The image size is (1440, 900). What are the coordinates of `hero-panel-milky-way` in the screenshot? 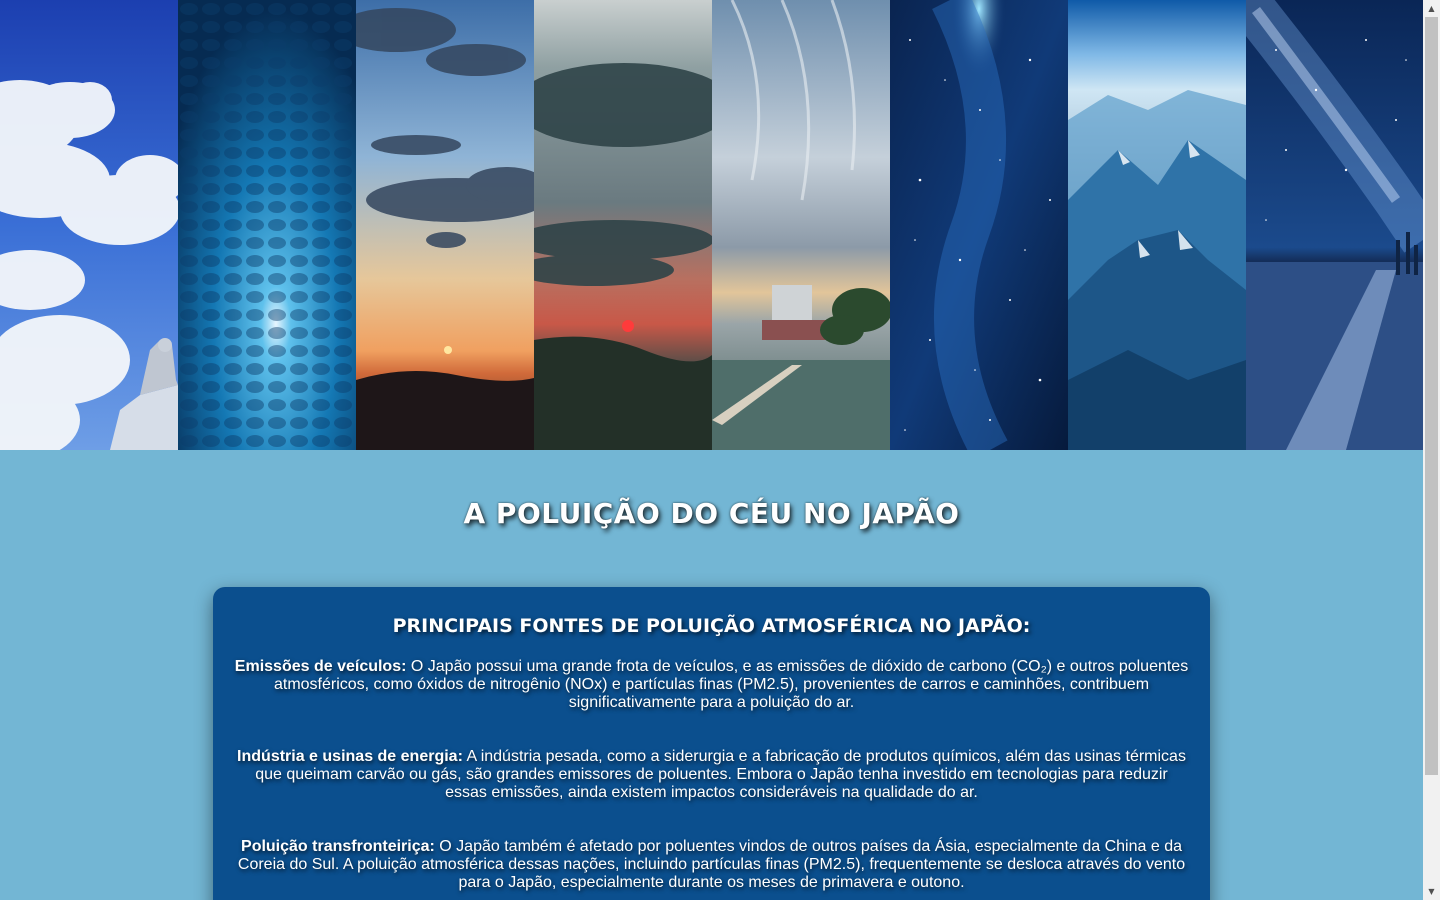 It's located at (1334, 225).